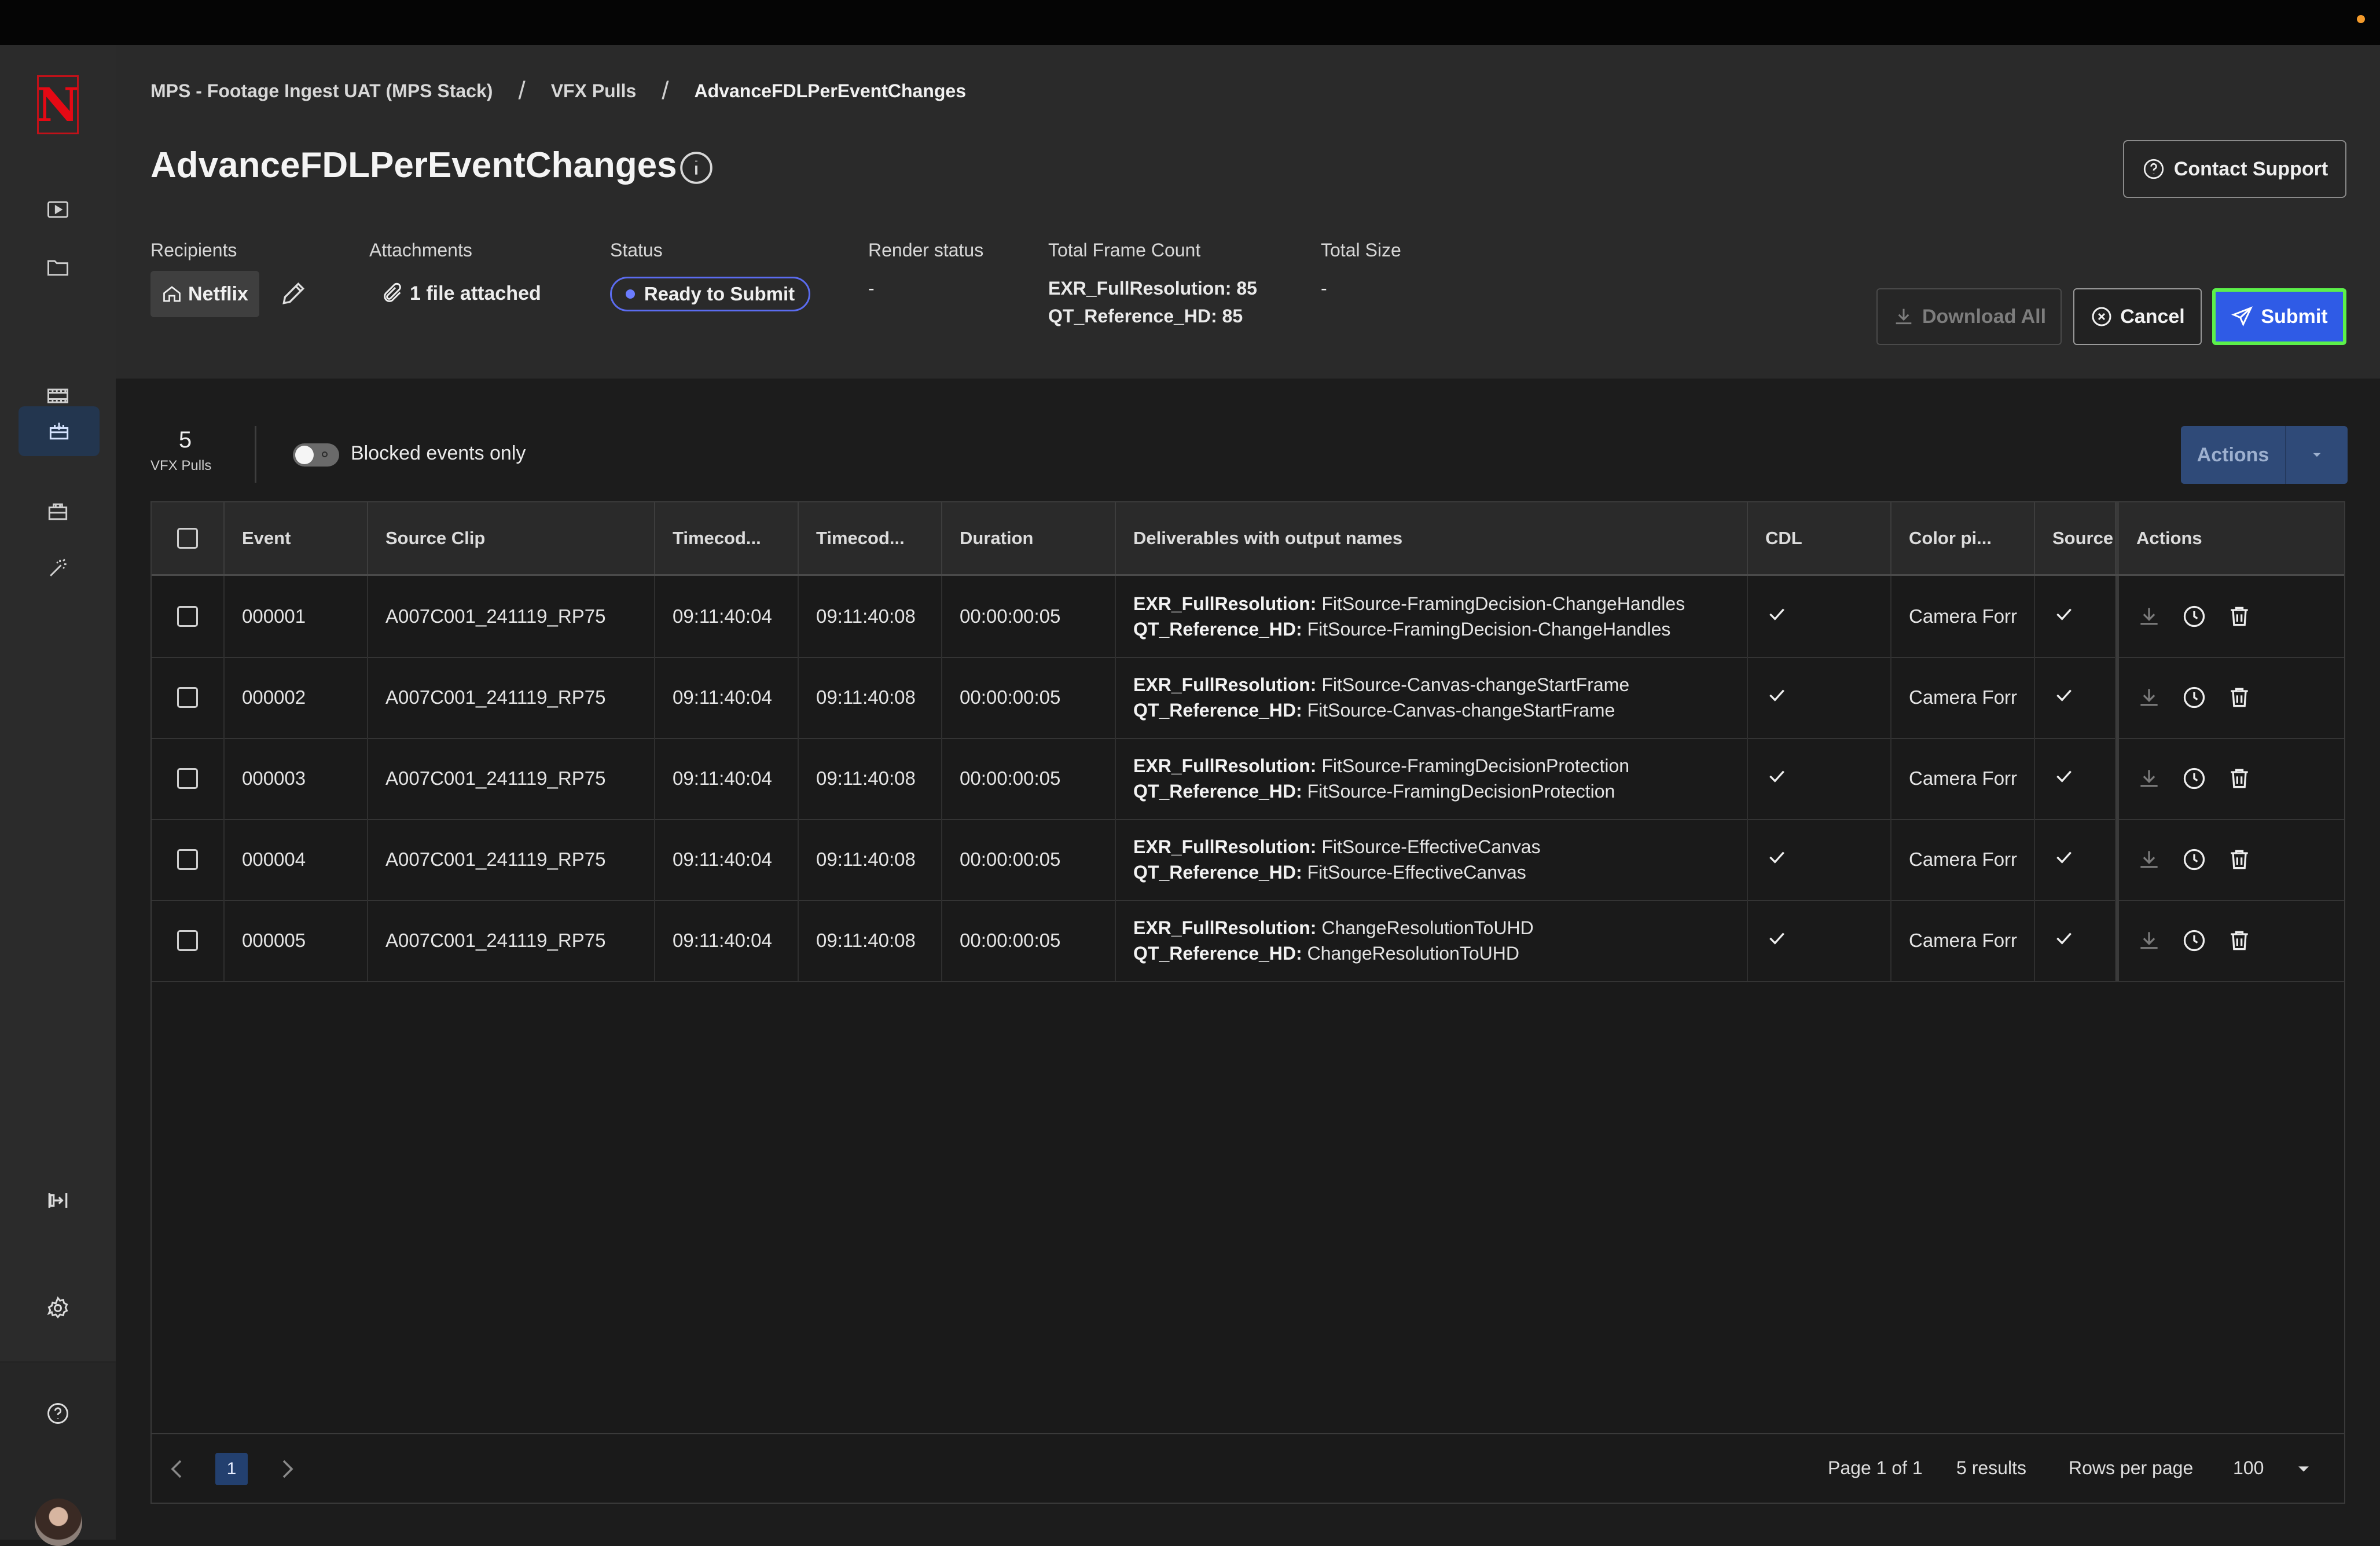 This screenshot has height=1546, width=2380. Describe the element at coordinates (1487, 629) in the screenshot. I see `deliverable-value: FitSource-FramingDecision-ChangeHandles` at that location.